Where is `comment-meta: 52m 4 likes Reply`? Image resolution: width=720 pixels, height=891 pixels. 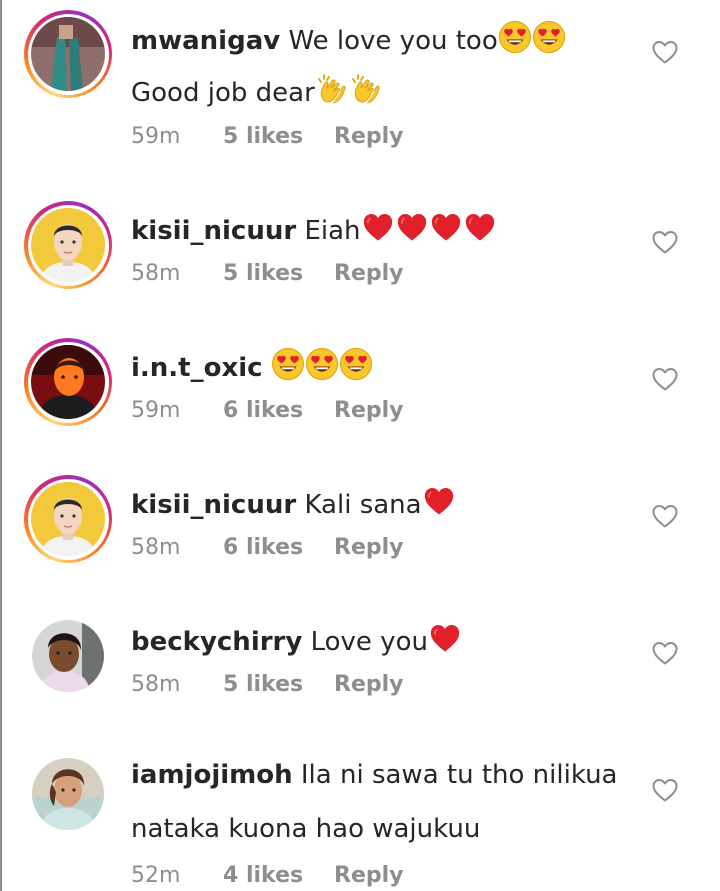 comment-meta: 52m 4 likes Reply is located at coordinates (267, 876).